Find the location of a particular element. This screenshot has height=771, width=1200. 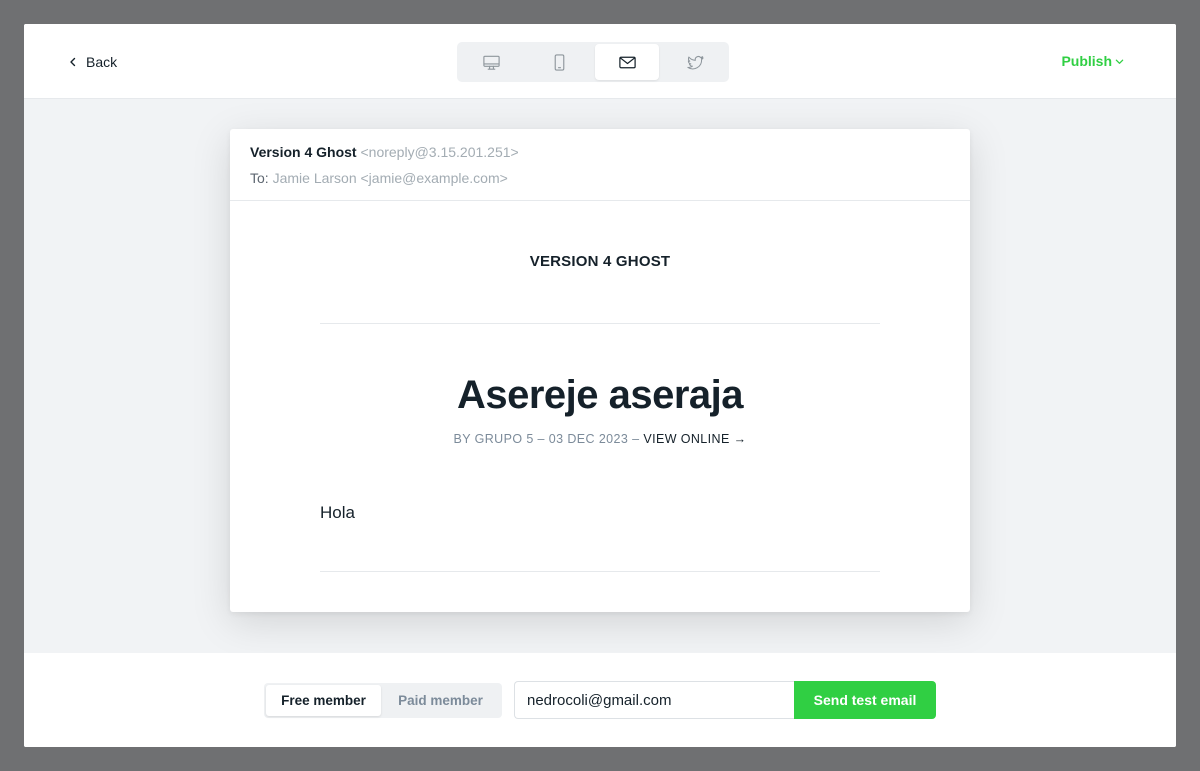

preview-mode-switcher is located at coordinates (593, 62).